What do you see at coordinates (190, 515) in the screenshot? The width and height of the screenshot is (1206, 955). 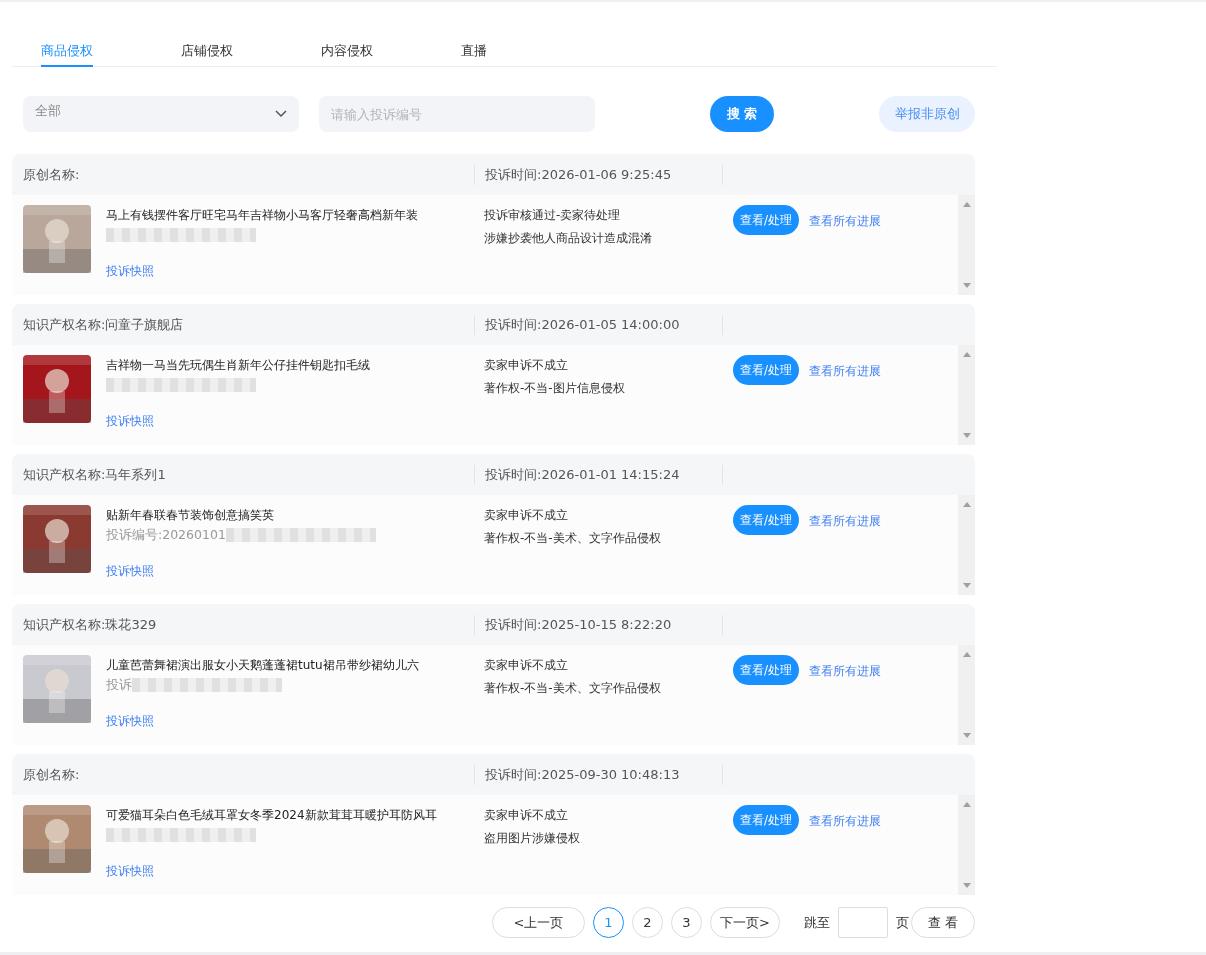 I see `product-title: 贴新年春联春节装饰创意搞笑英` at bounding box center [190, 515].